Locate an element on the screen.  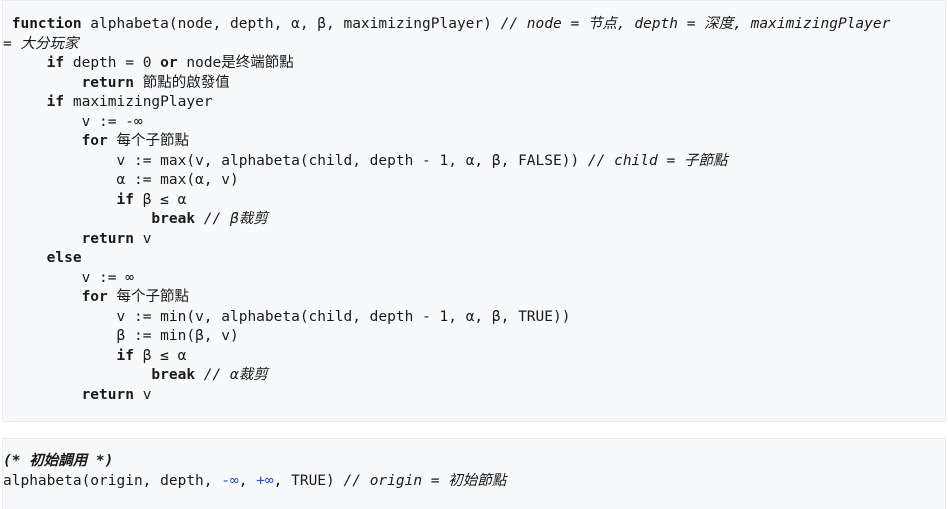
keyword: else is located at coordinates (64, 258).